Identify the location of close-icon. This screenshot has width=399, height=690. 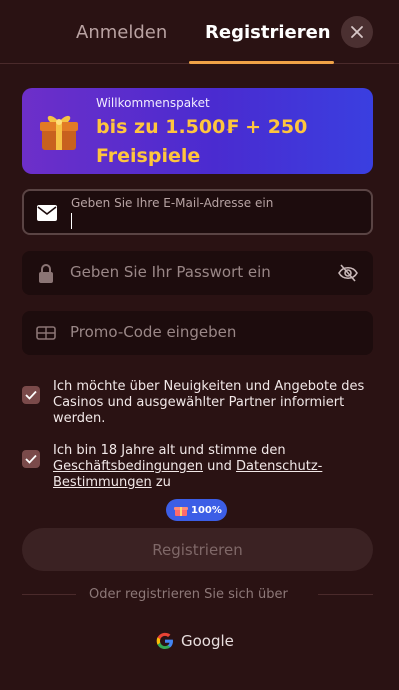
(357, 32).